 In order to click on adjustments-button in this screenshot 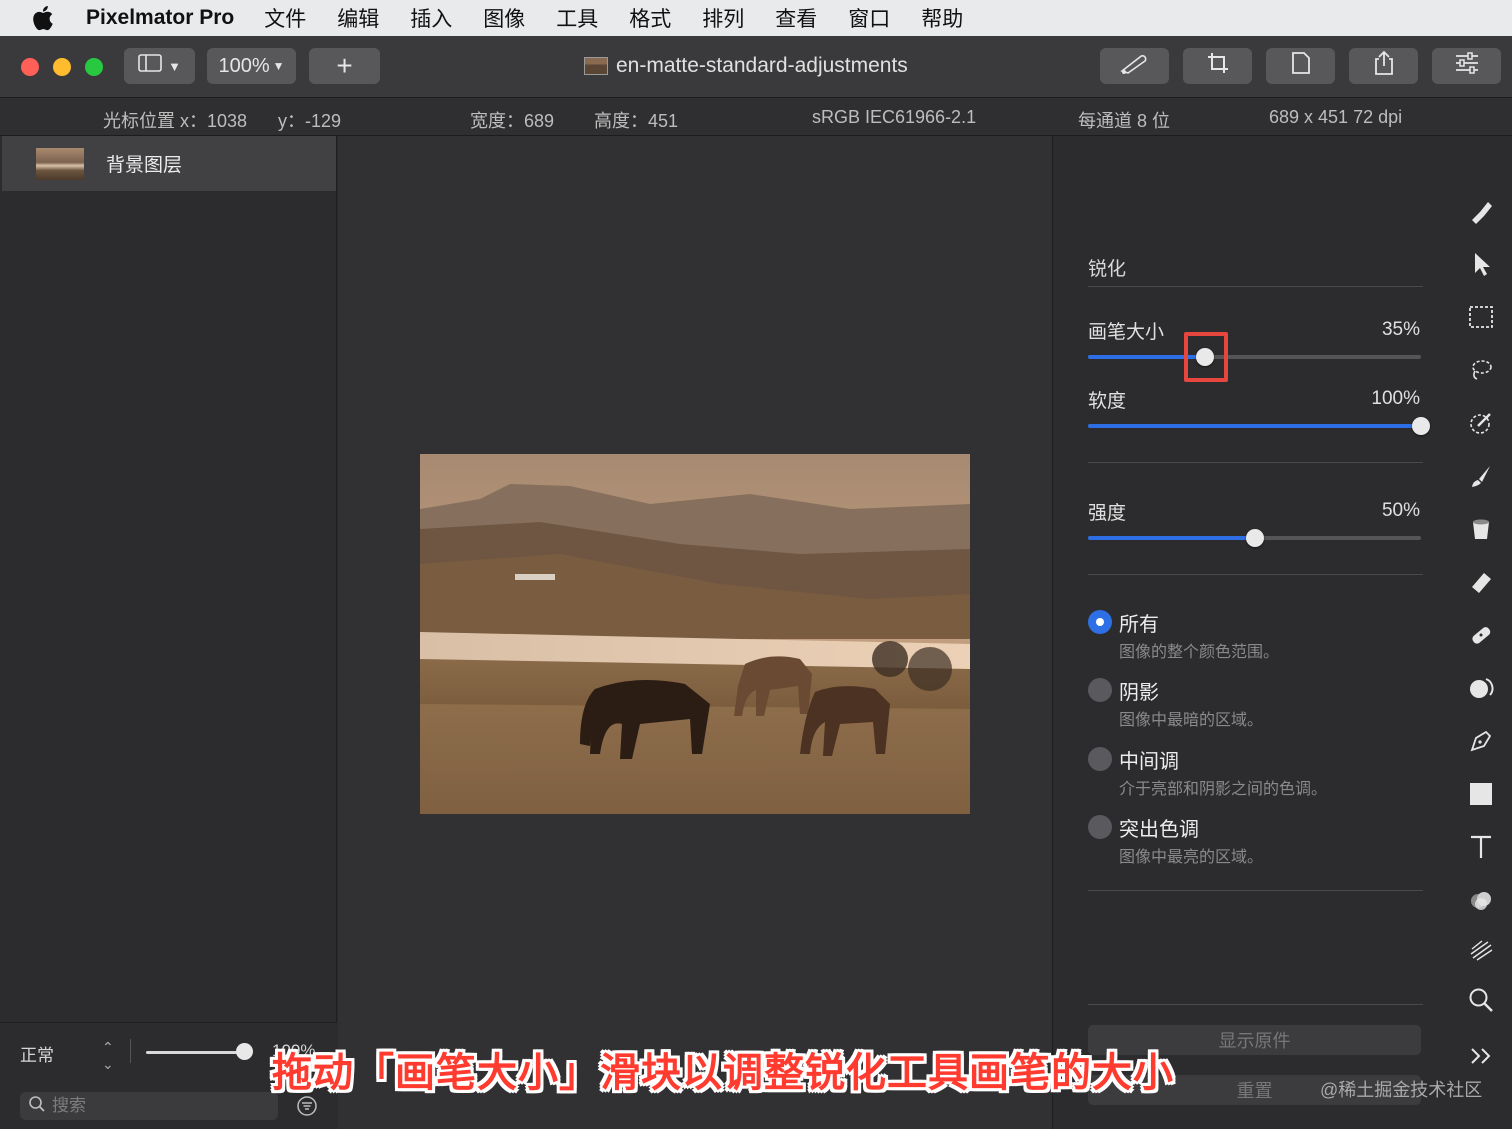, I will do `click(1466, 66)`.